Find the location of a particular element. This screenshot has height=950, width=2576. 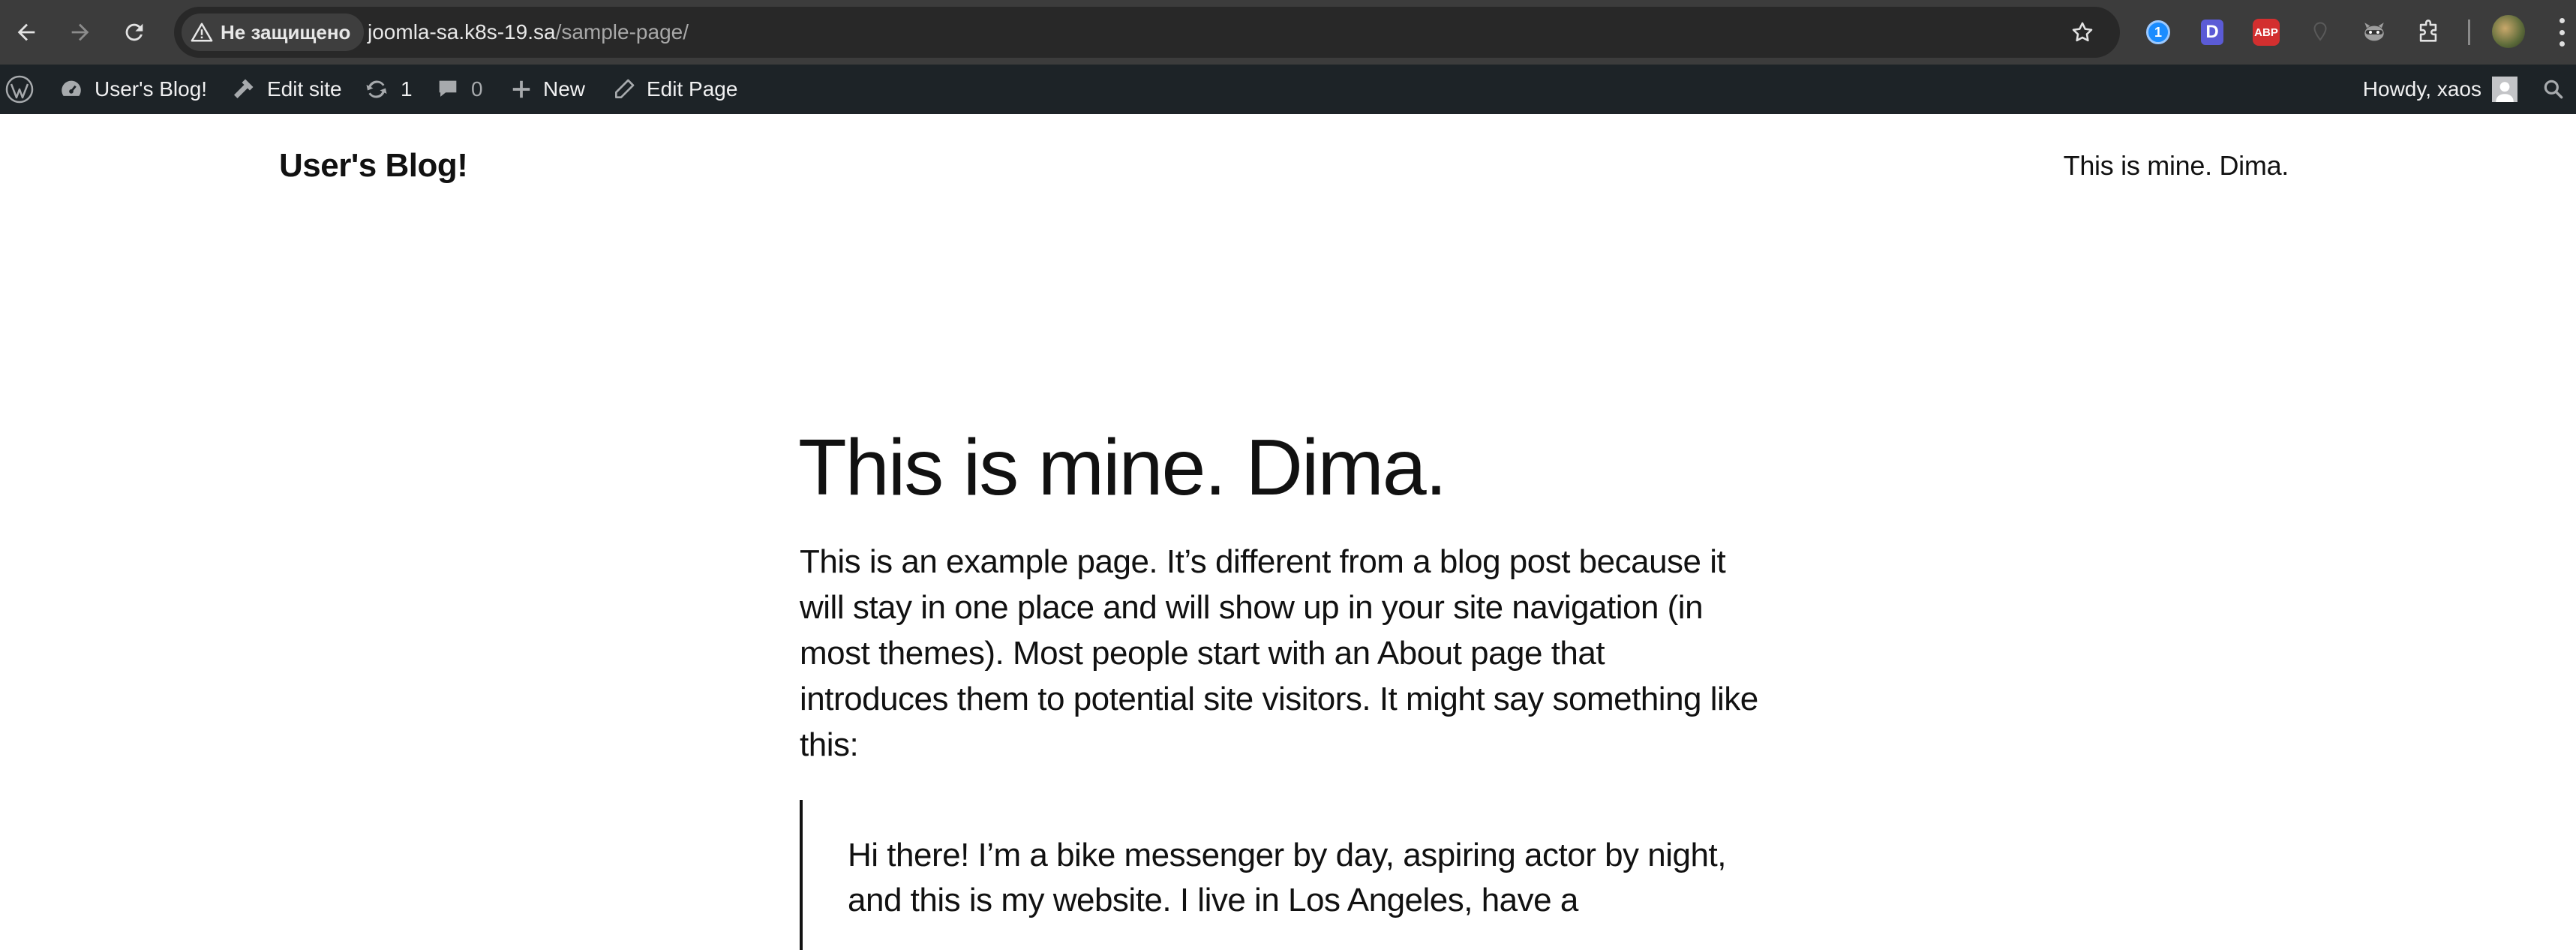

edit-site-link: Edit site is located at coordinates (286, 89).